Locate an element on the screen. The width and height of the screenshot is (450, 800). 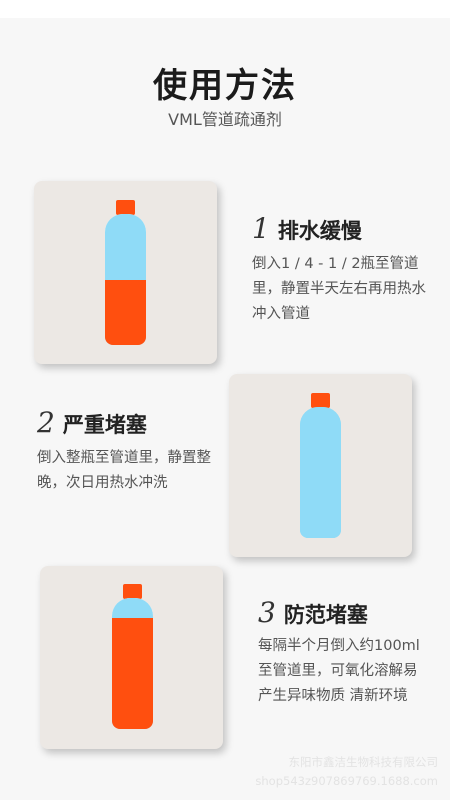
step-3-number: 3 is located at coordinates (267, 612).